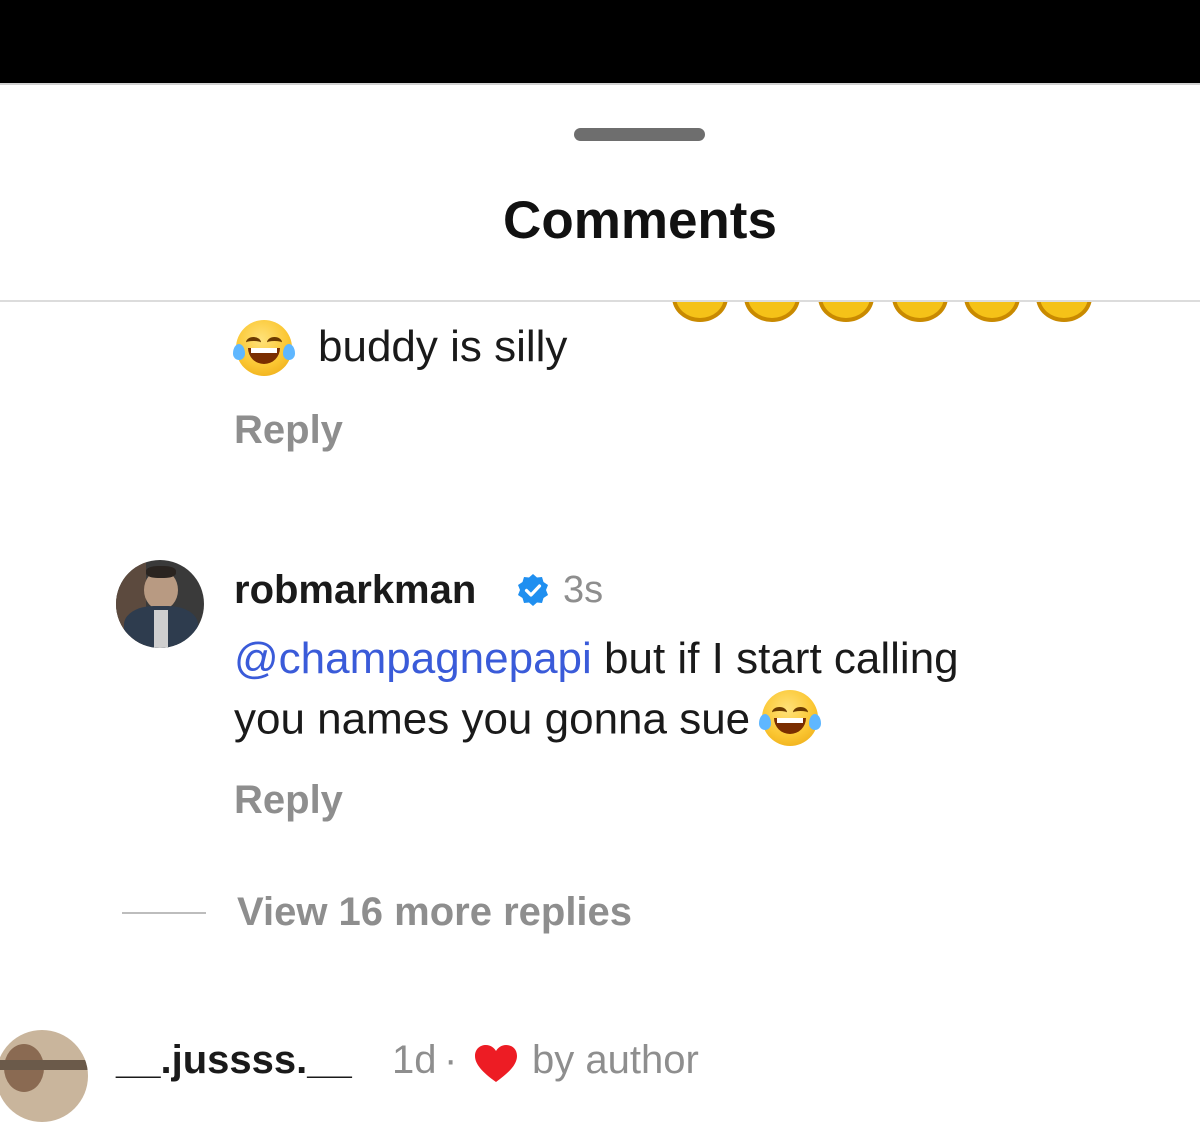 The width and height of the screenshot is (1200, 1122). I want to click on comment-timestamp: 3s, so click(583, 590).